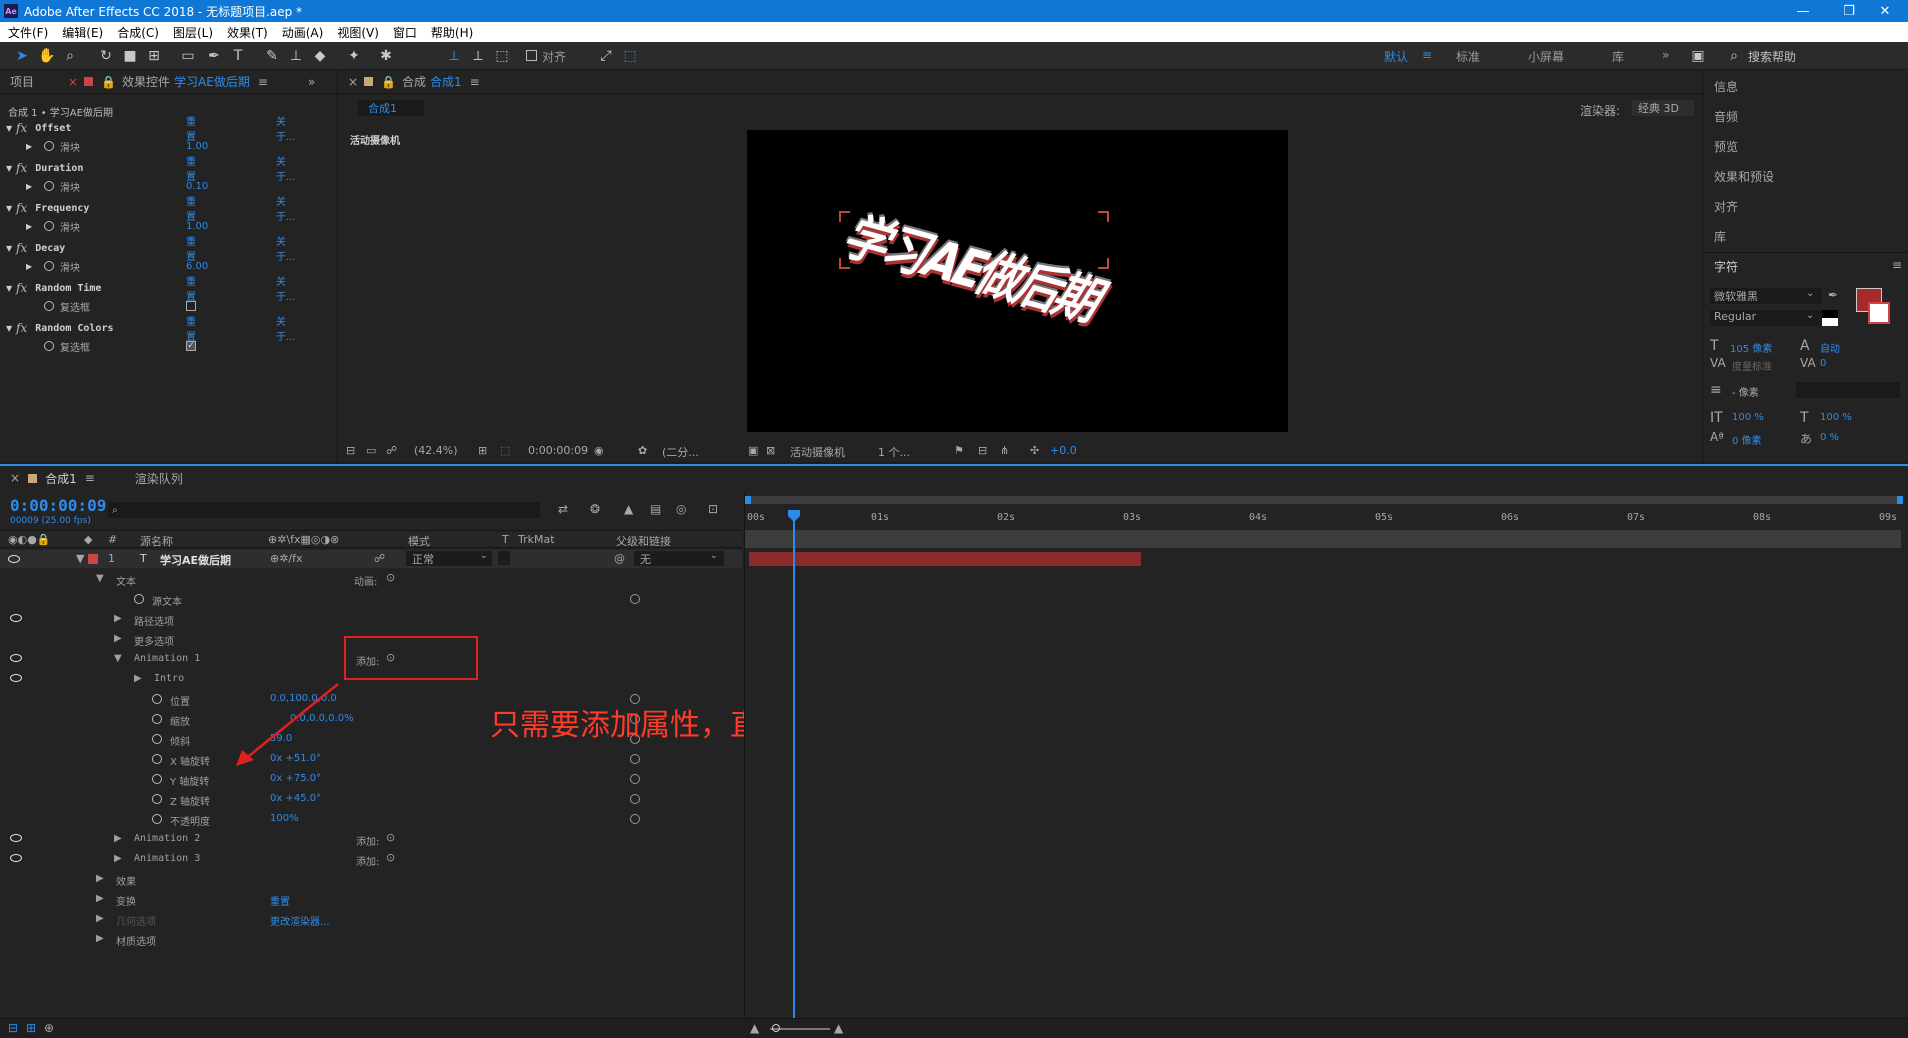 Image resolution: width=1908 pixels, height=1038 pixels. What do you see at coordinates (13, 1028) in the screenshot?
I see `layer-switches-toggle-icon: ⊟` at bounding box center [13, 1028].